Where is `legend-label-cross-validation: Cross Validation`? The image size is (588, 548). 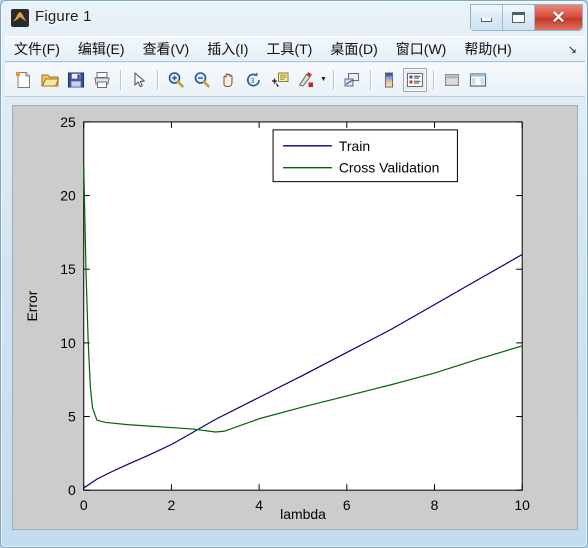
legend-label-cross-validation: Cross Validation is located at coordinates (389, 168).